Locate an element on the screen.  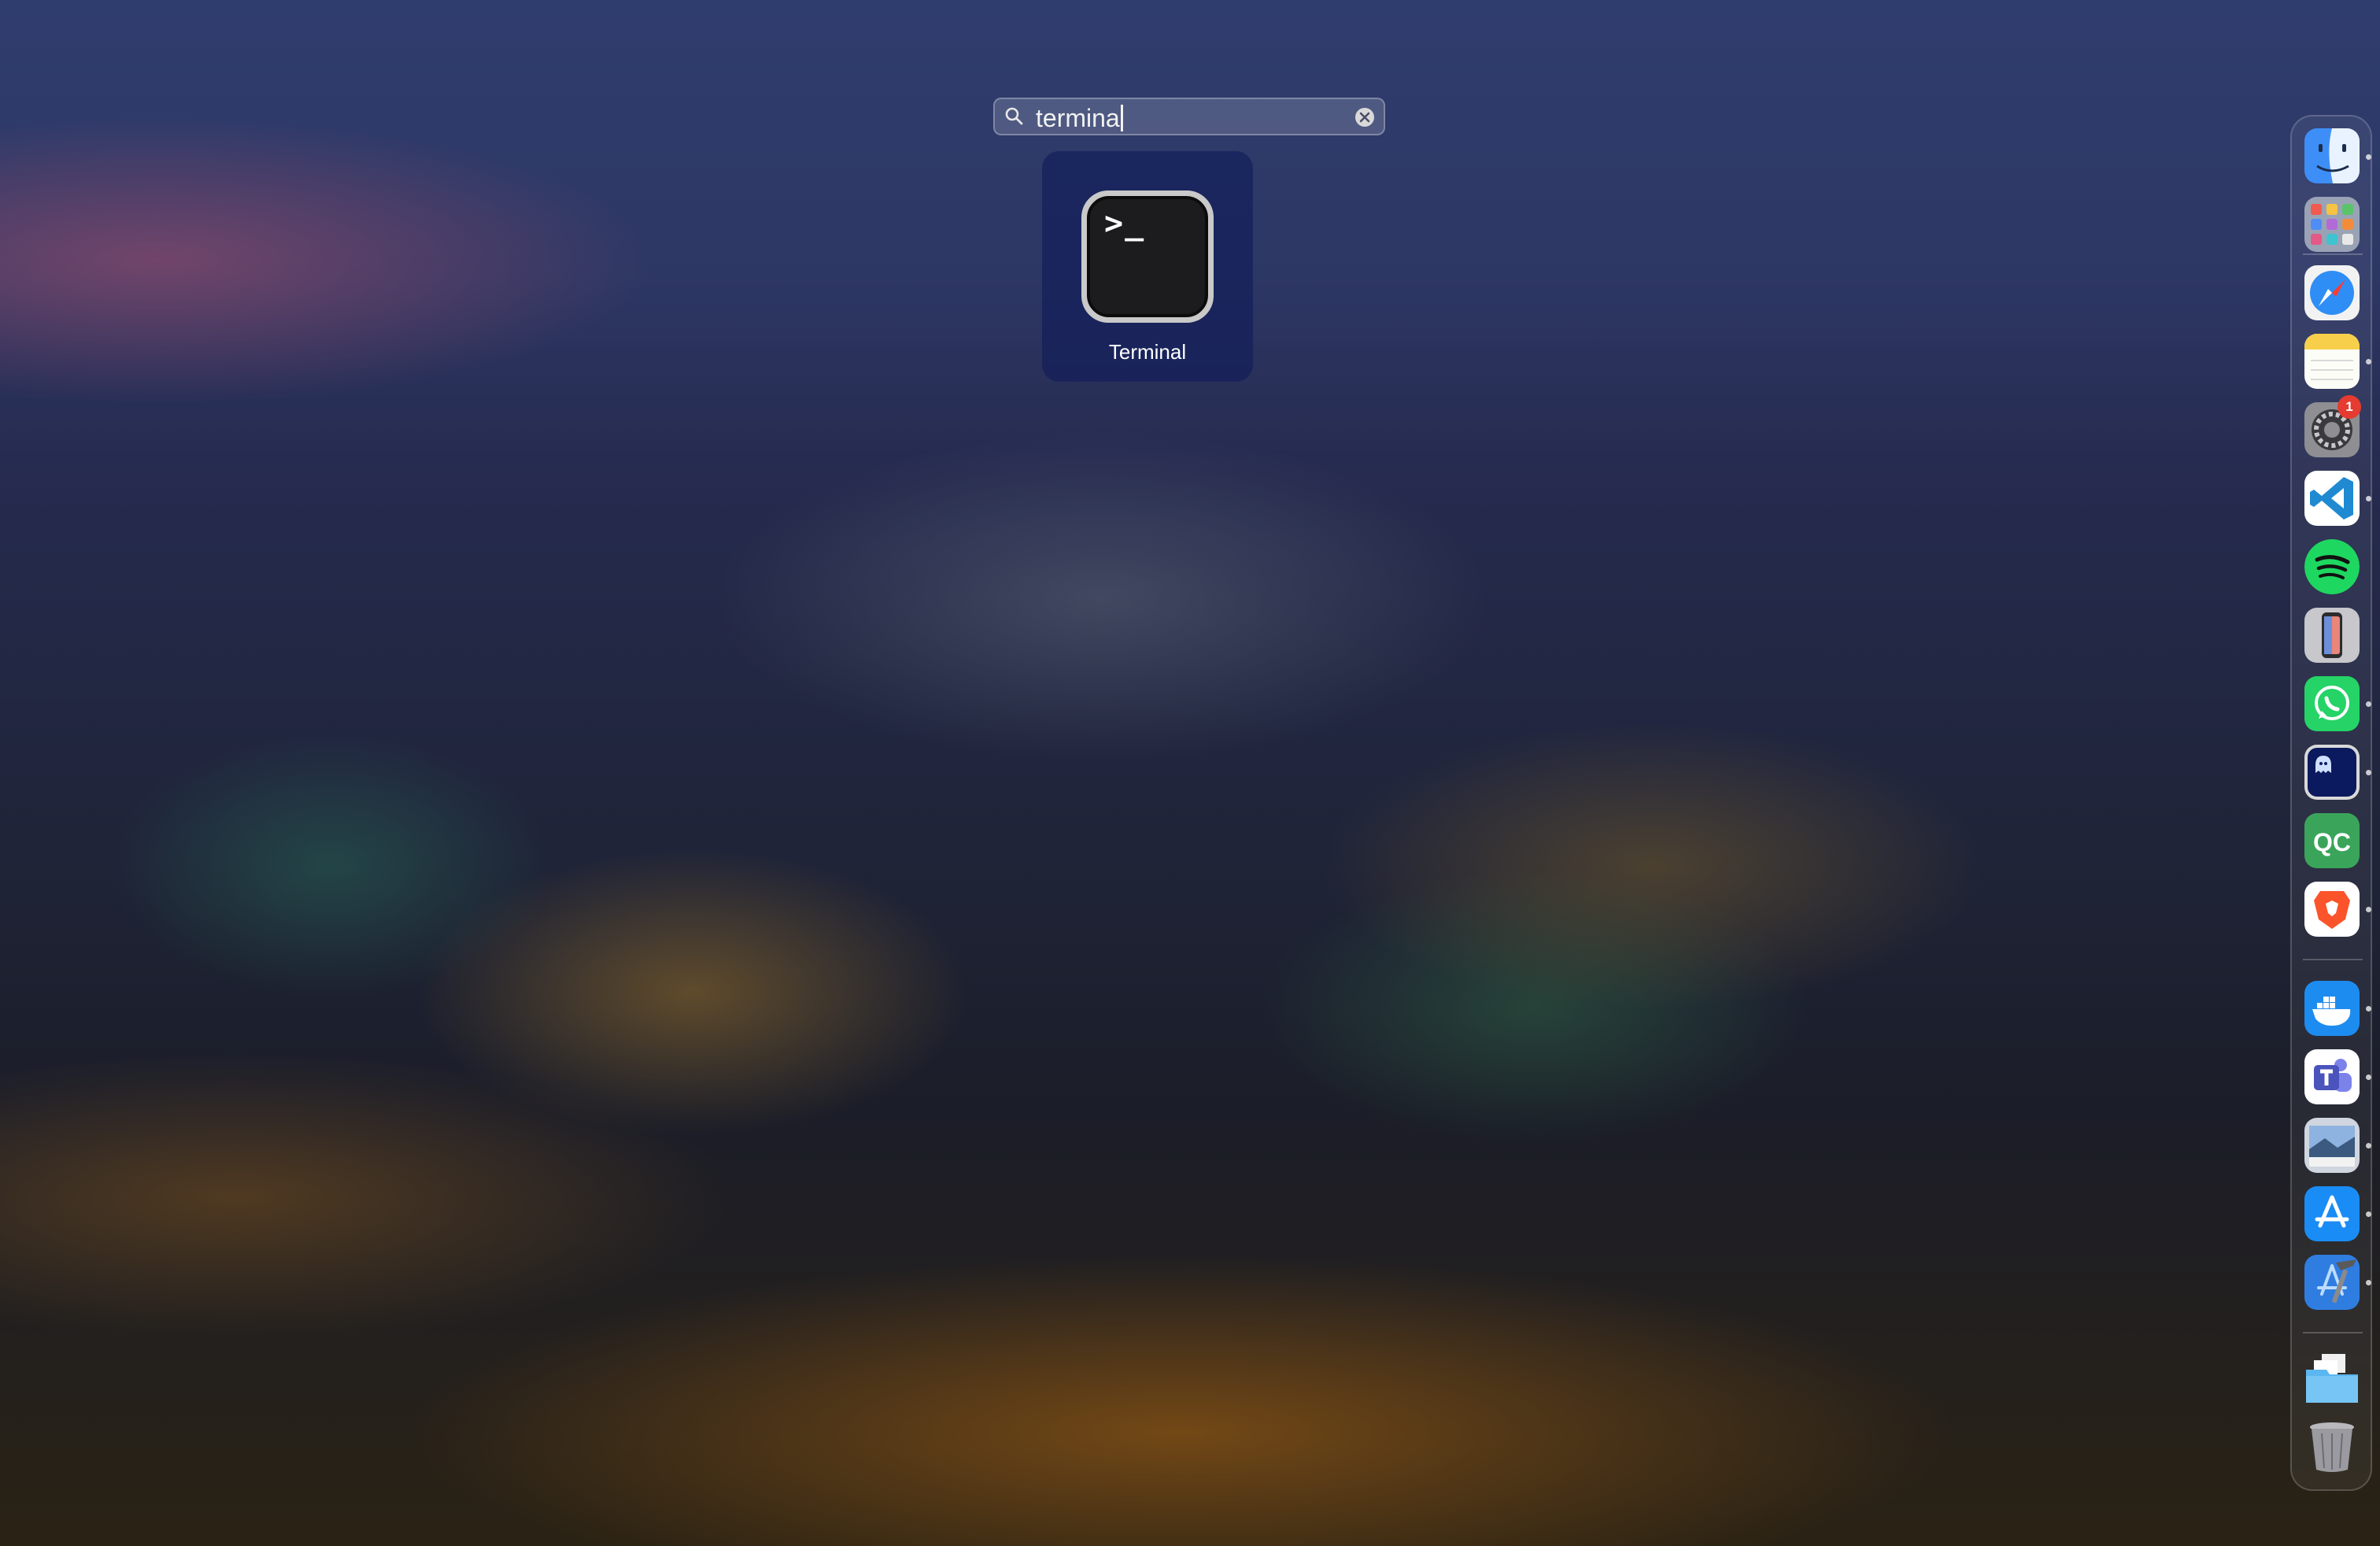
safari-icon is located at coordinates (2332, 292).